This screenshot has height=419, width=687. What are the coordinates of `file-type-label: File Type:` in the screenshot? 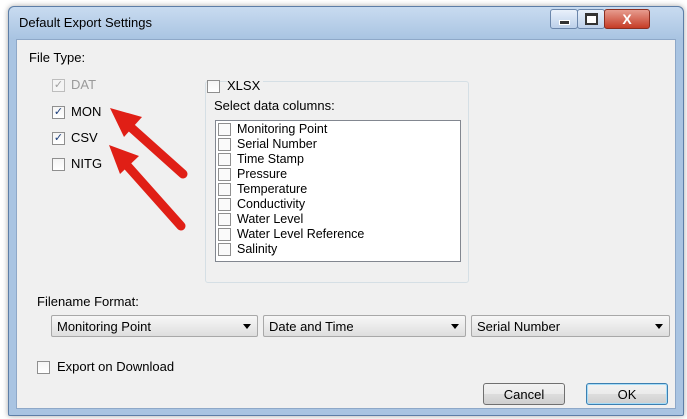 It's located at (57, 57).